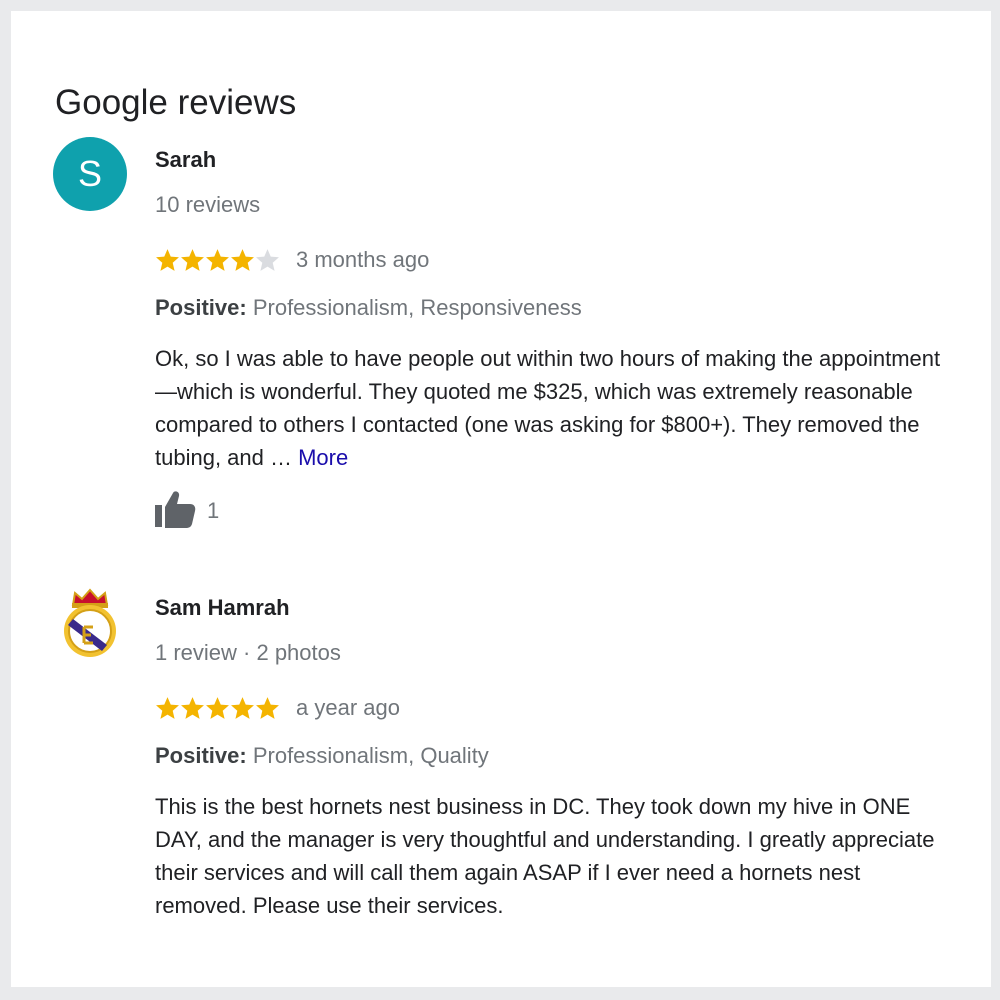 The height and width of the screenshot is (1000, 1000). Describe the element at coordinates (248, 652) in the screenshot. I see `reviewer-meta: 1 review · 2 photos` at that location.